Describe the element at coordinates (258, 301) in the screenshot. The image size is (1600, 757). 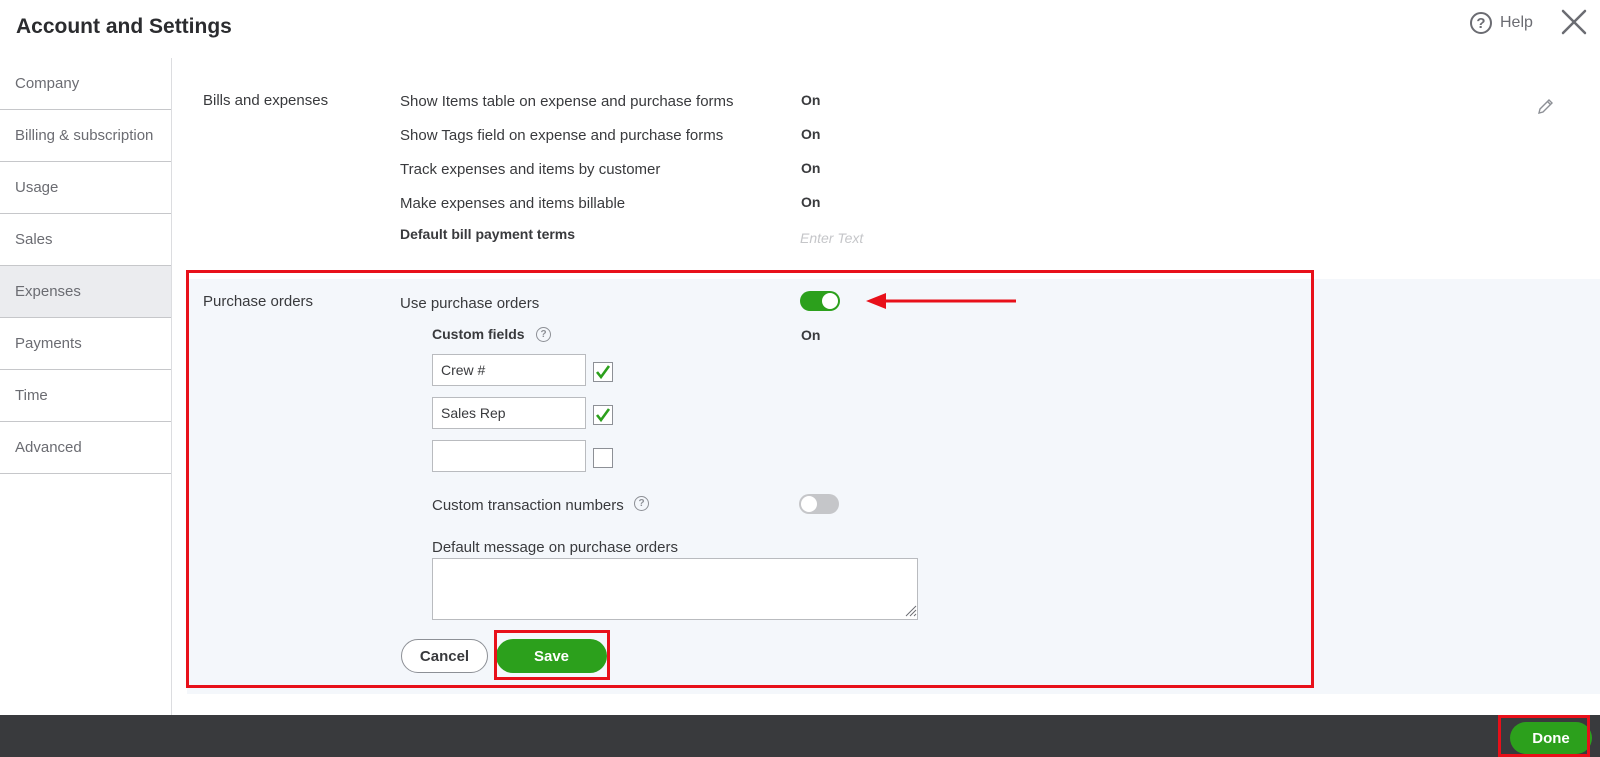
I see `purchase-orders-section-label: Purchase orders` at that location.